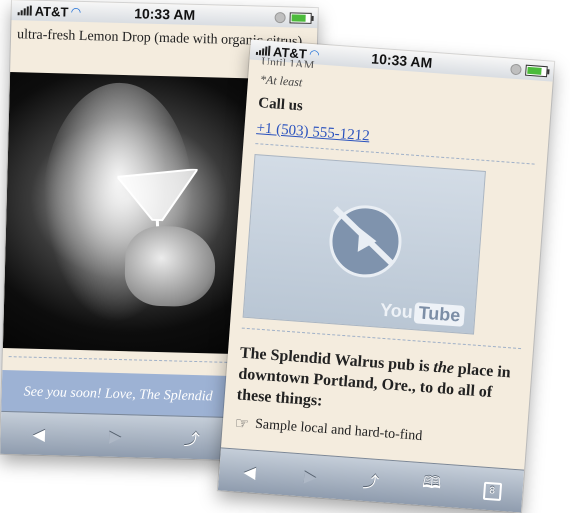 The width and height of the screenshot is (570, 513). I want to click on youtube-logo: You Tube, so click(422, 313).